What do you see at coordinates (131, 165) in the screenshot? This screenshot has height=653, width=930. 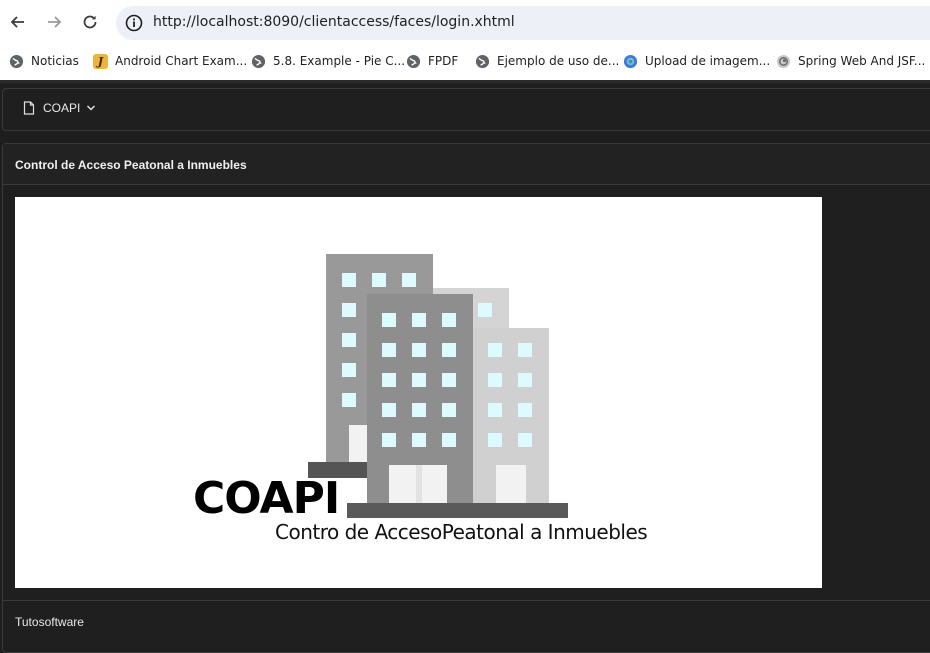 I see `panel-title: Control de Acceso Peatonal a Inmuebles` at bounding box center [131, 165].